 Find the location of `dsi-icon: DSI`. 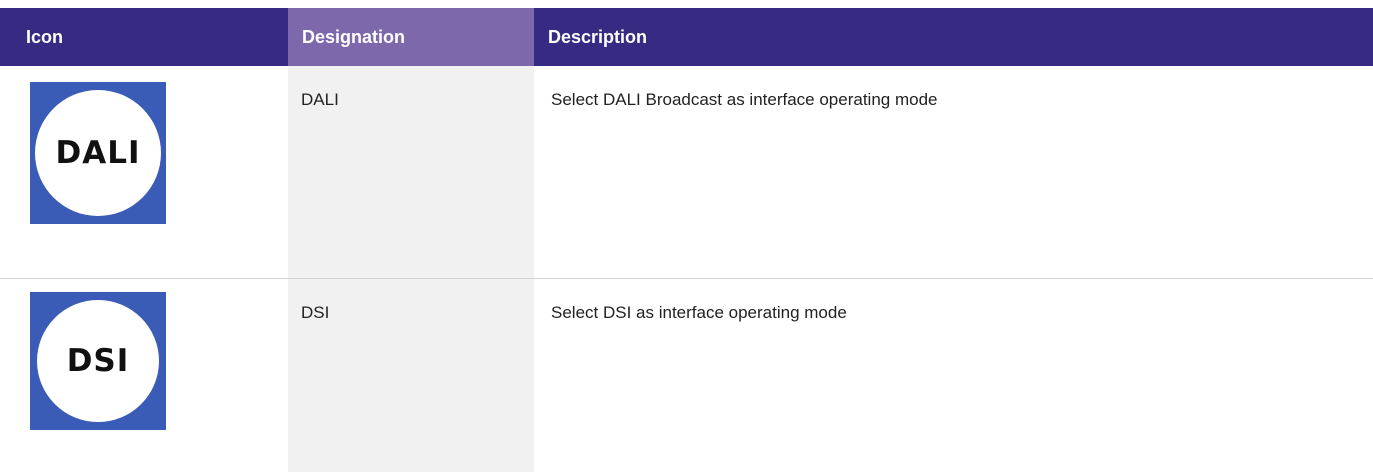

dsi-icon: DSI is located at coordinates (98, 361).